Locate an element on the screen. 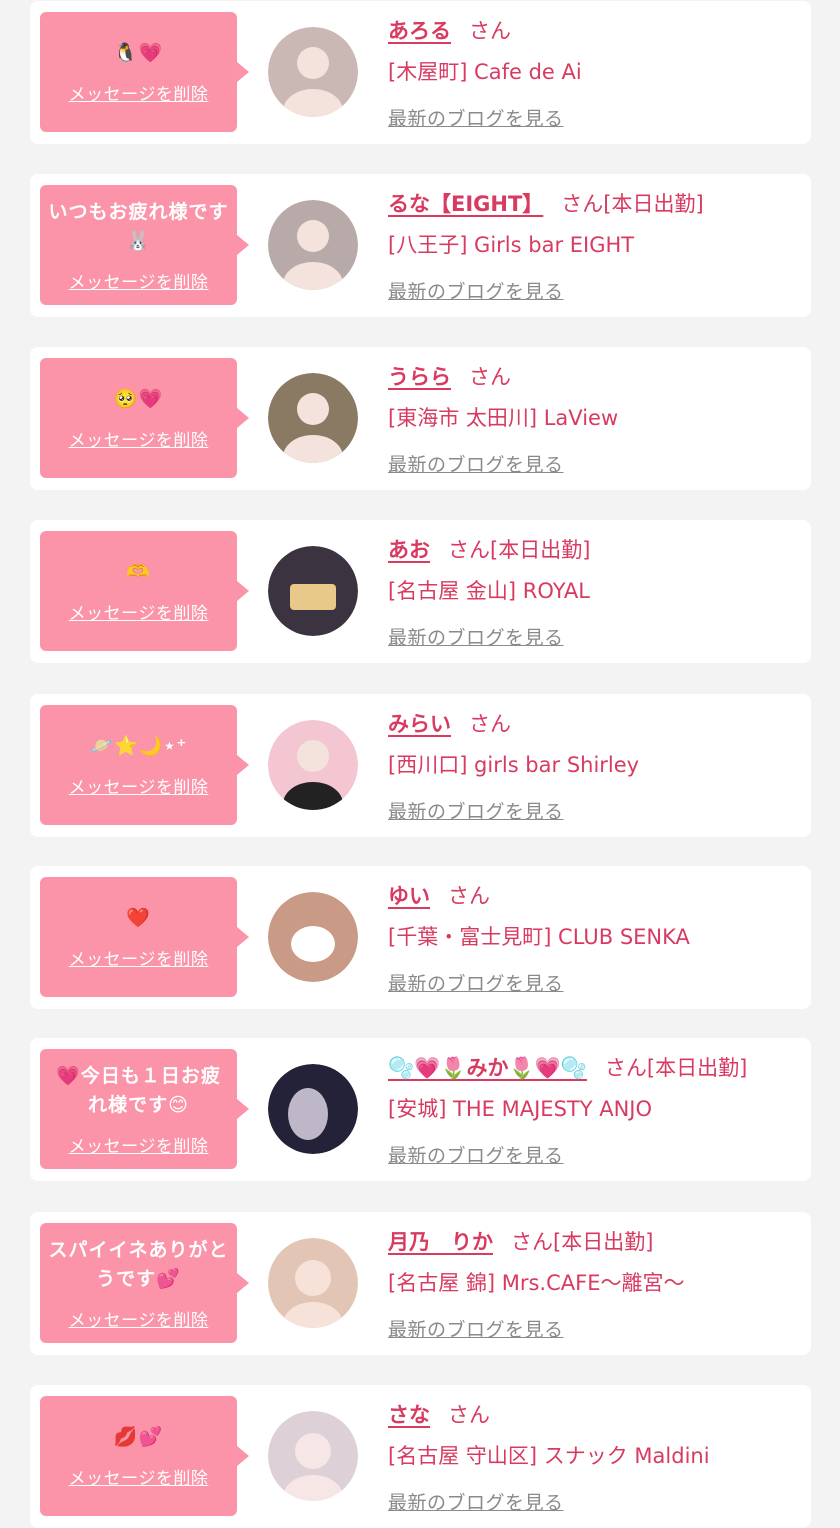 Image resolution: width=840 pixels, height=1528 pixels. shop-name: [八王子] Girls bar EIGHT is located at coordinates (511, 245).